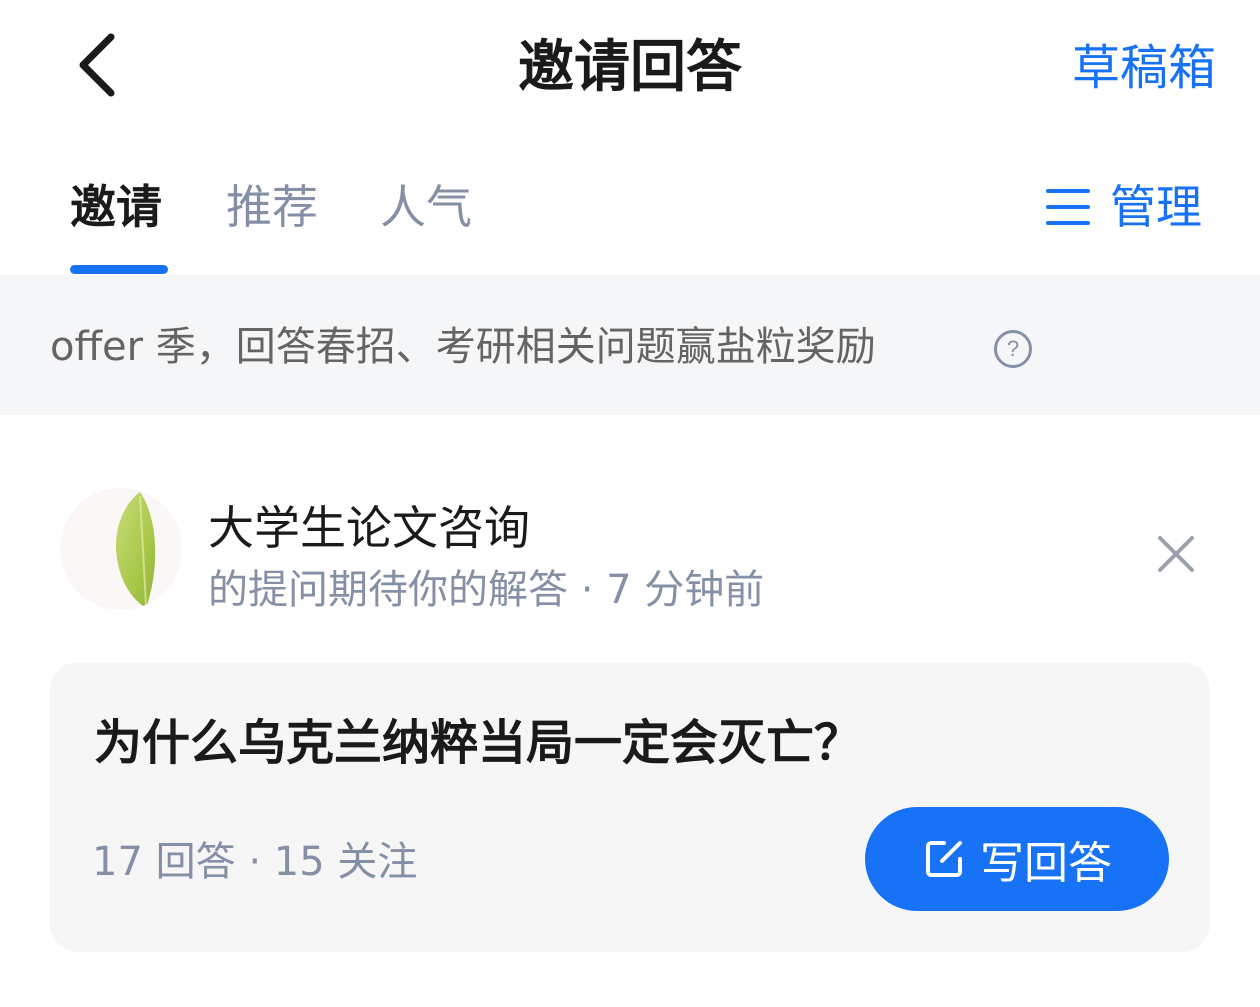 This screenshot has width=1260, height=1007. I want to click on promo-text: offer 季，回答春招、考研相关问题赢盐粒奖励, so click(463, 347).